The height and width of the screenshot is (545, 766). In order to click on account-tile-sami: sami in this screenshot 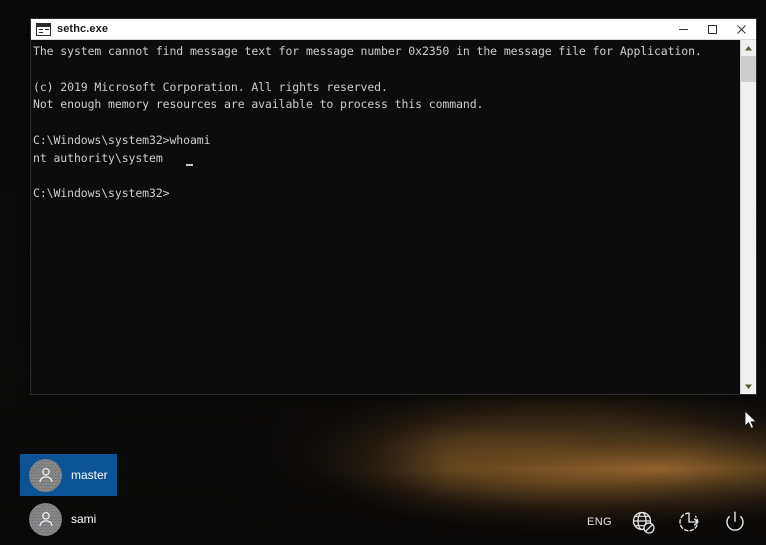, I will do `click(68, 519)`.